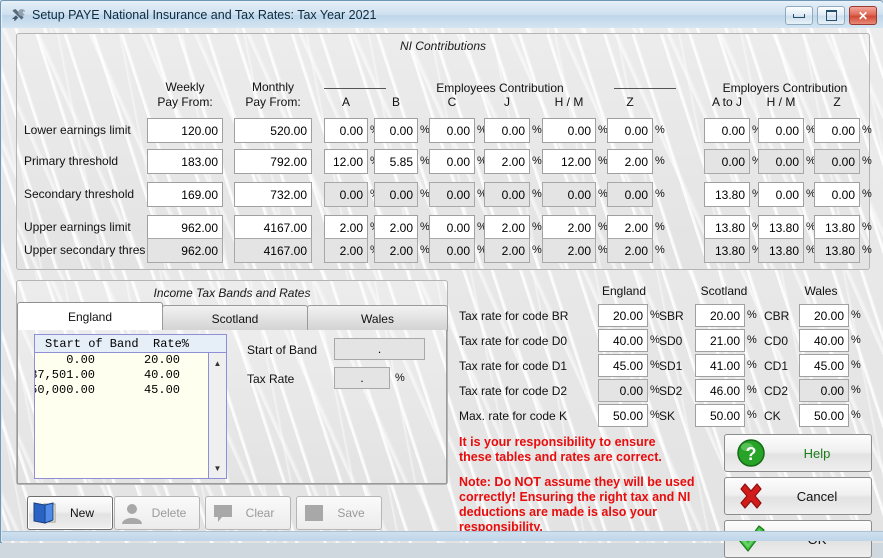 The image size is (883, 558). I want to click on close-button: ✕, so click(863, 15).